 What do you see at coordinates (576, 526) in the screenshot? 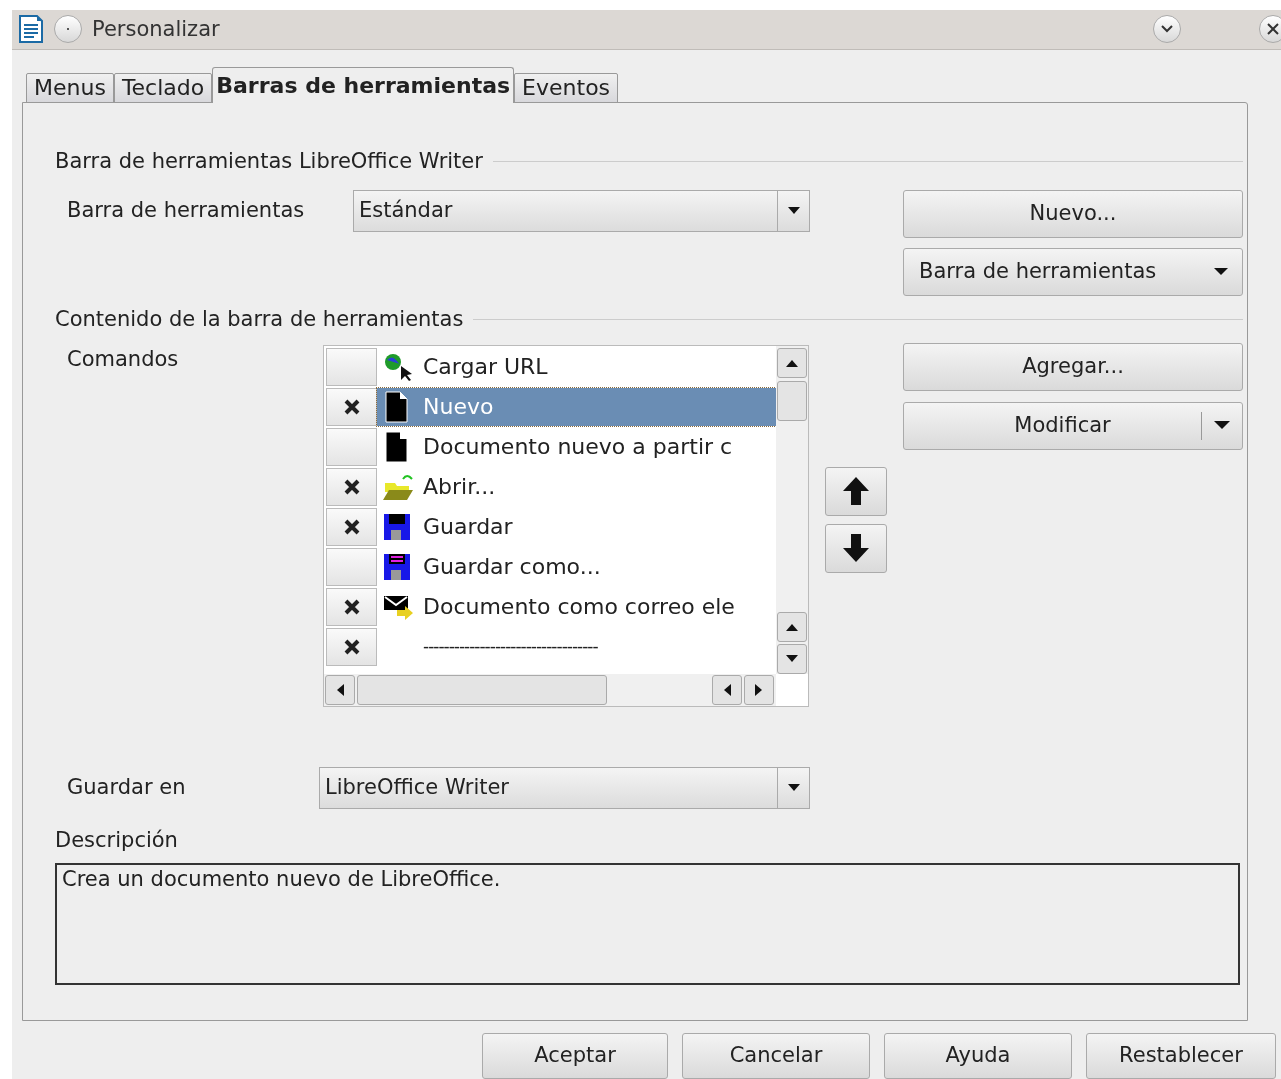
I see `list-item: Guardar` at bounding box center [576, 526].